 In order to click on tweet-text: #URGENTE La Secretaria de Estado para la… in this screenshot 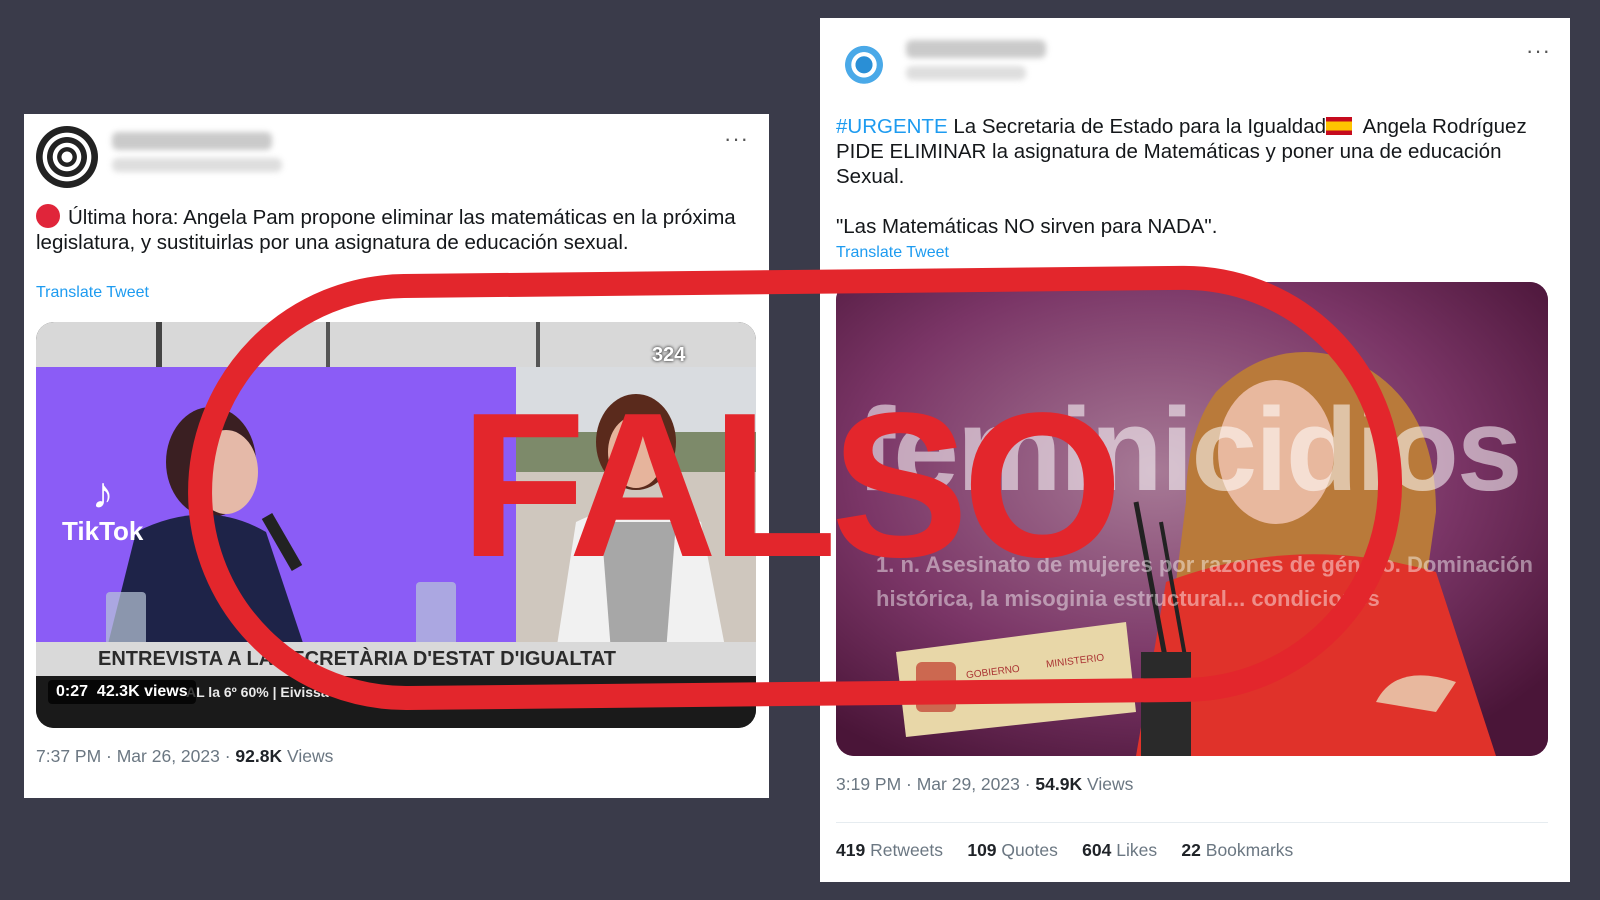, I will do `click(1186, 151)`.